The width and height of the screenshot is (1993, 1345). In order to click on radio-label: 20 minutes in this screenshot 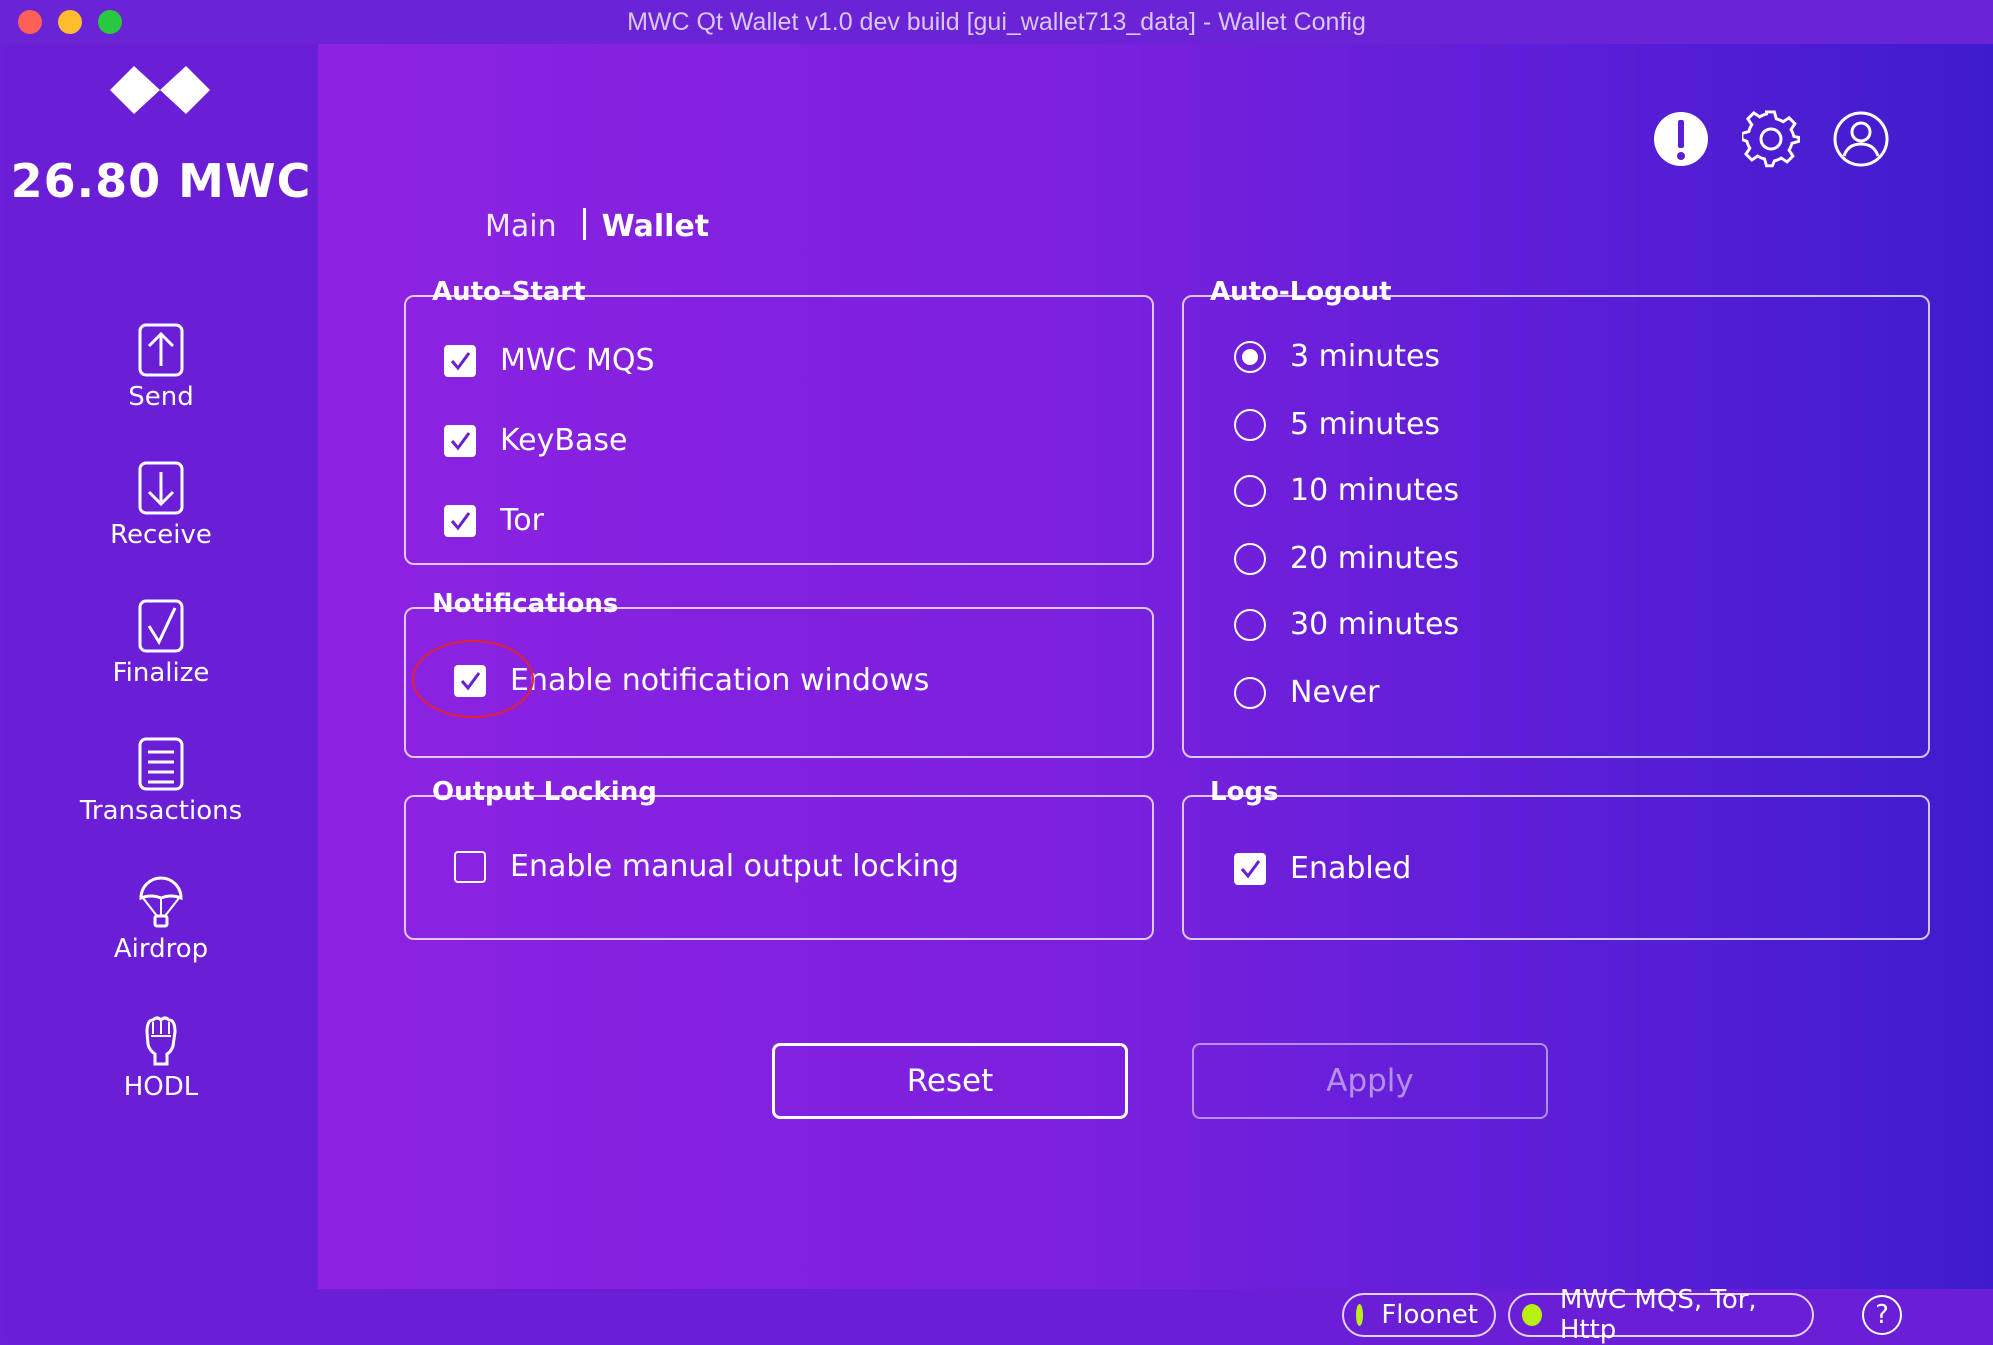, I will do `click(1375, 558)`.